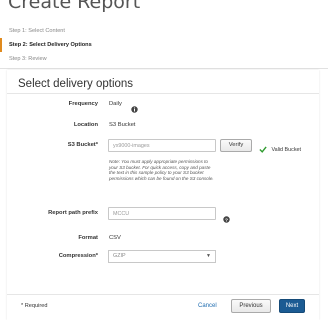  I want to click on footer-divider, so click(163, 294).